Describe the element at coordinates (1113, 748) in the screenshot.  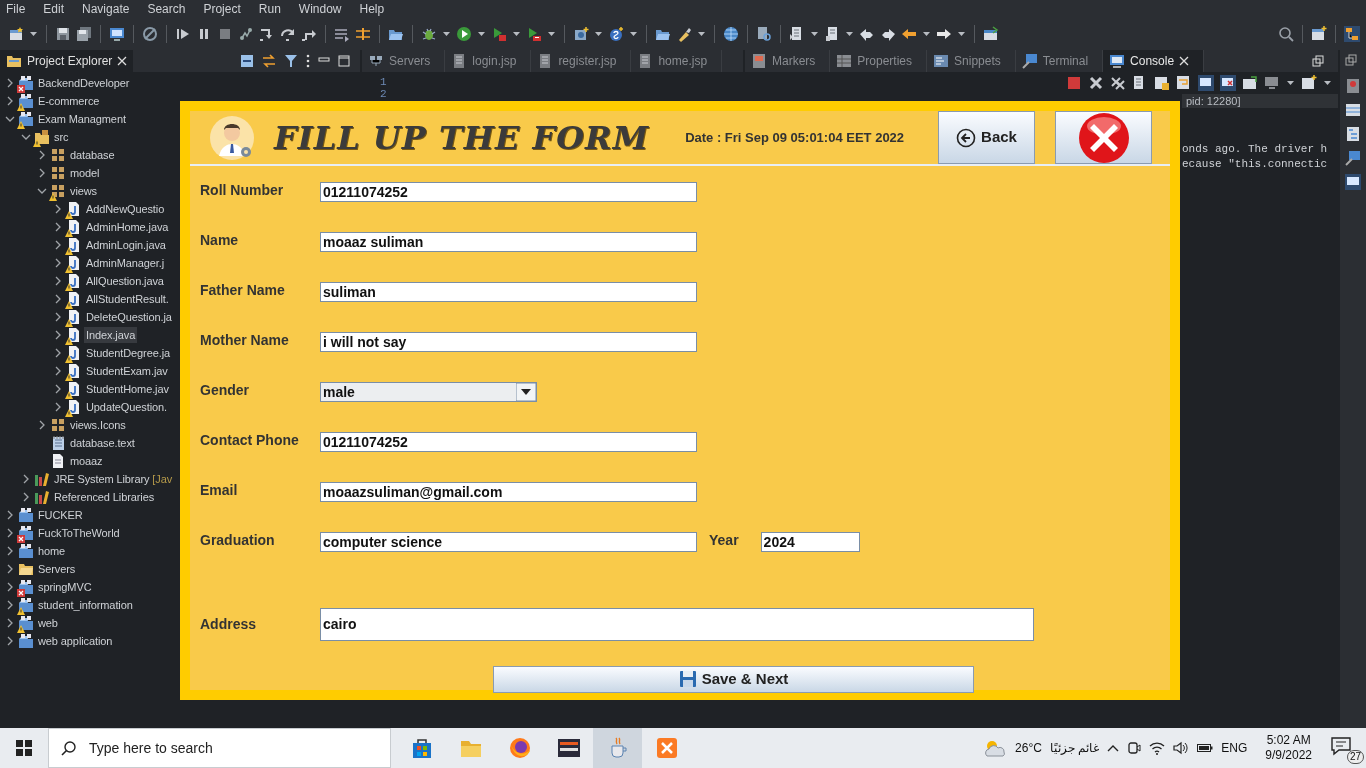
I see `chevron-up-icon` at that location.